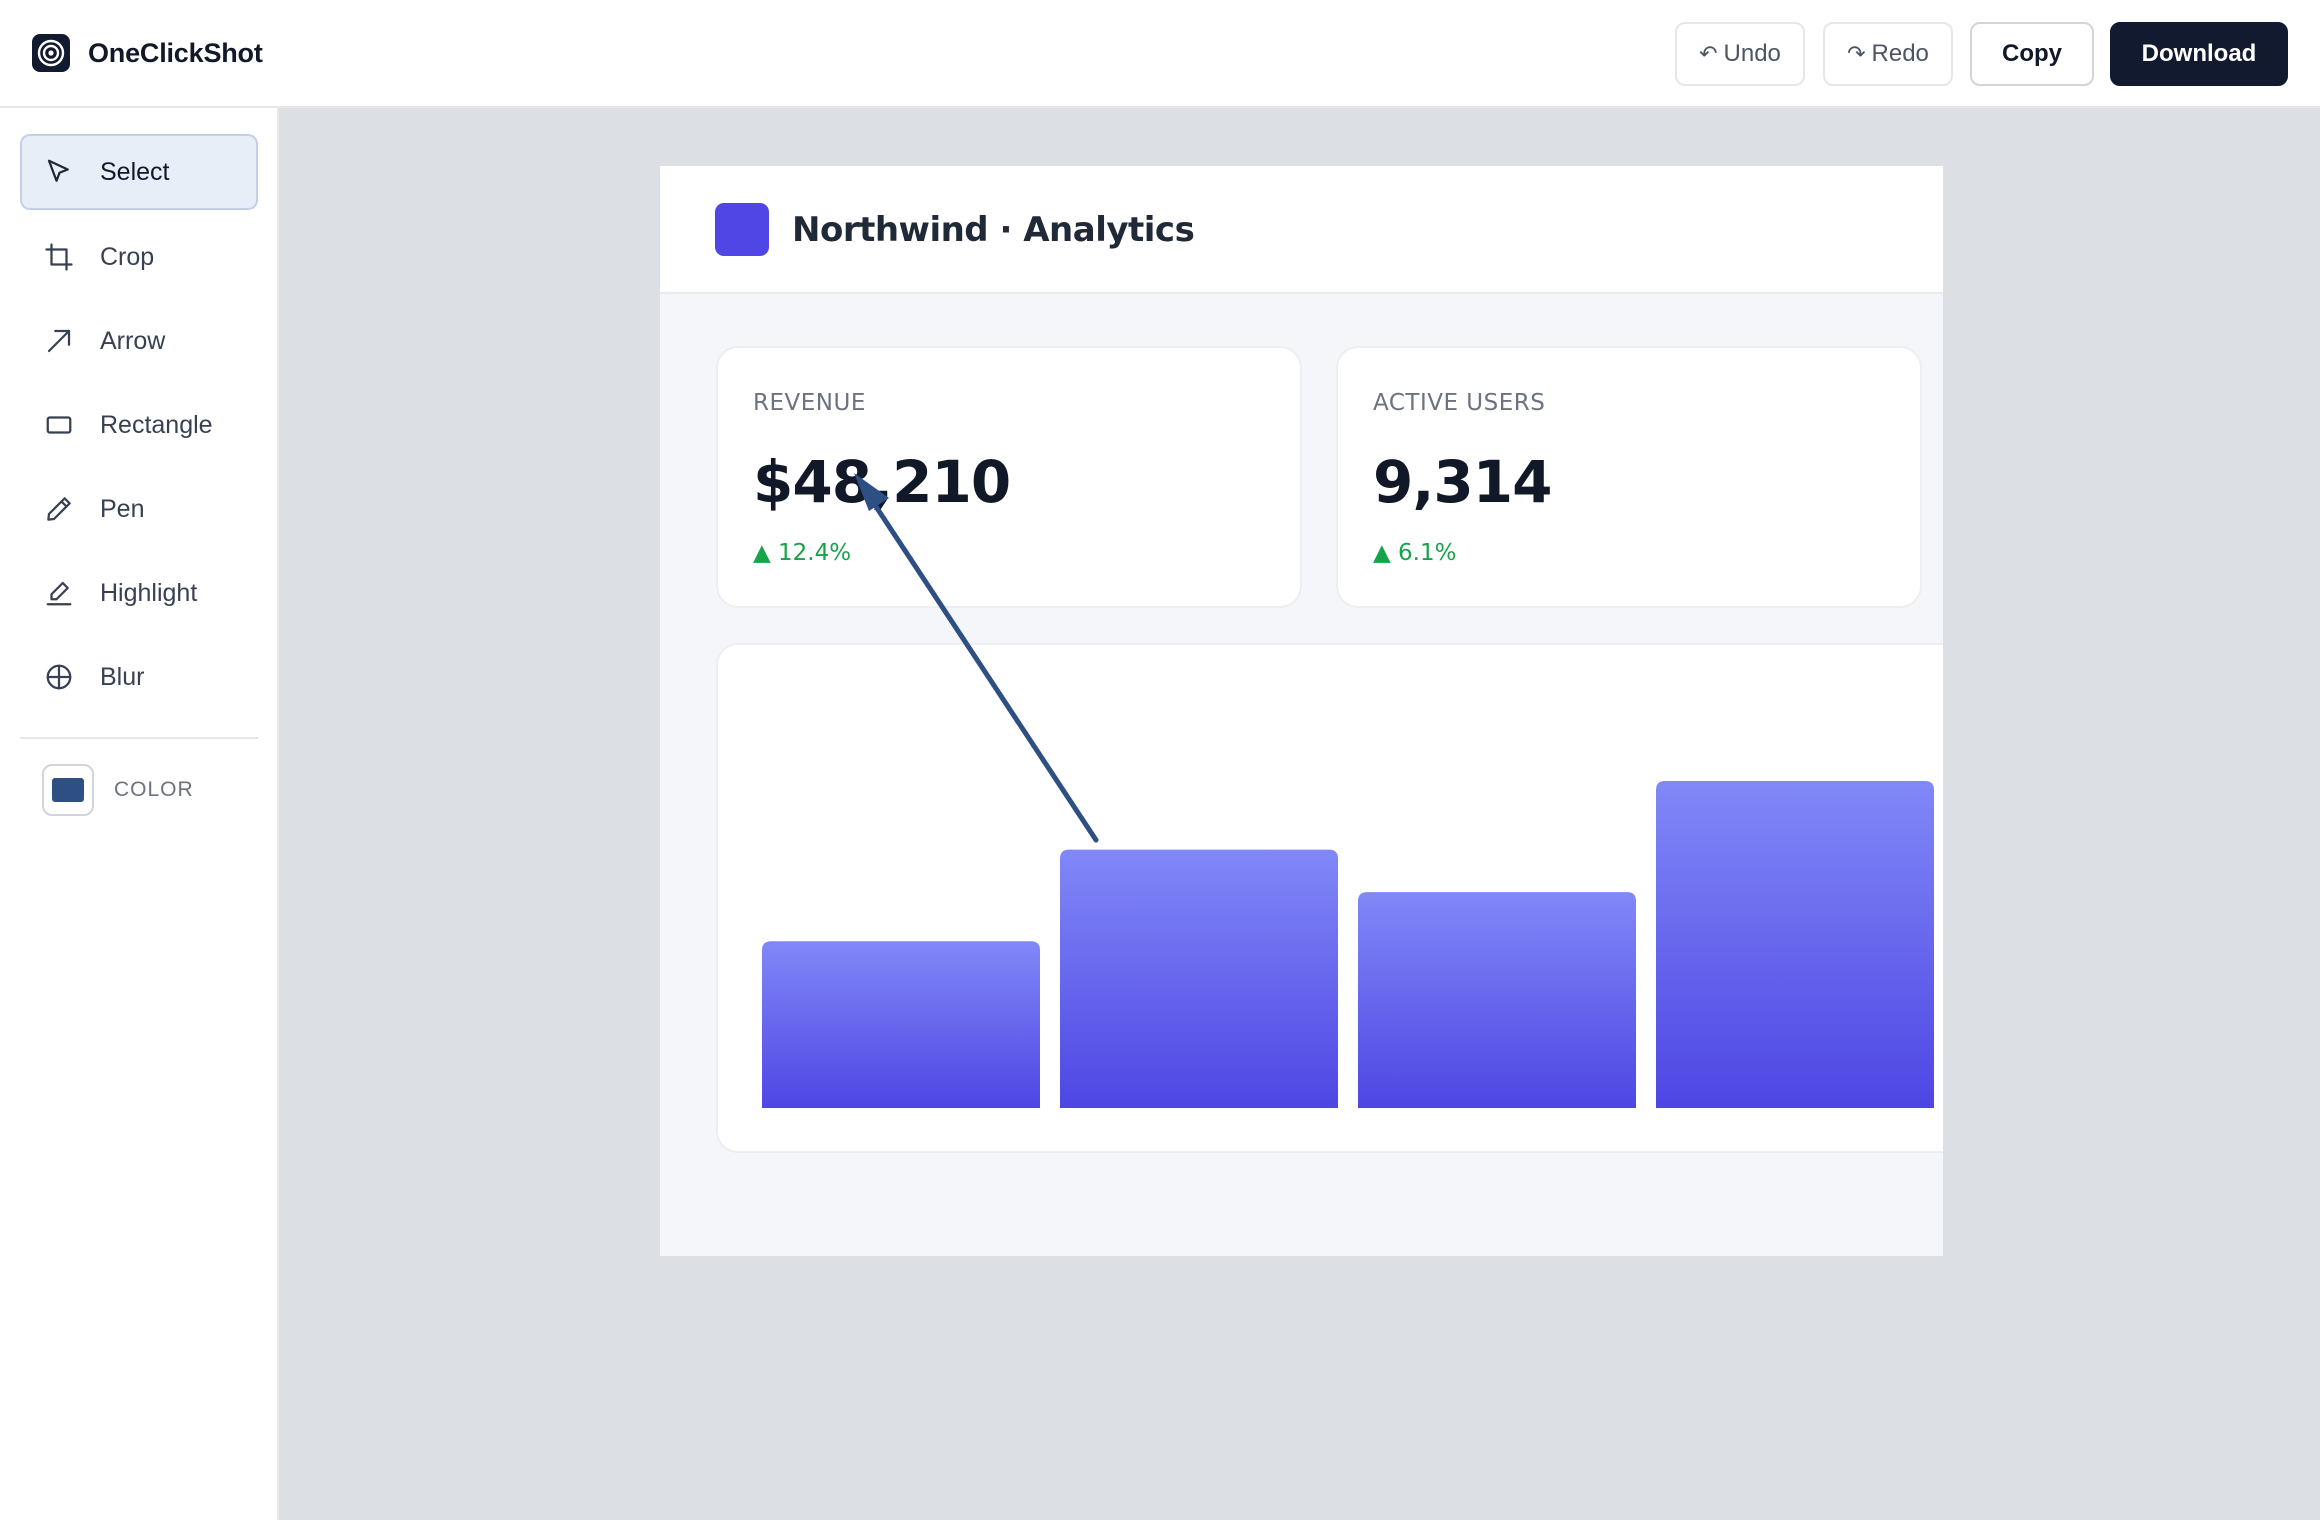  I want to click on tool-highlight: Highlight, so click(139, 593).